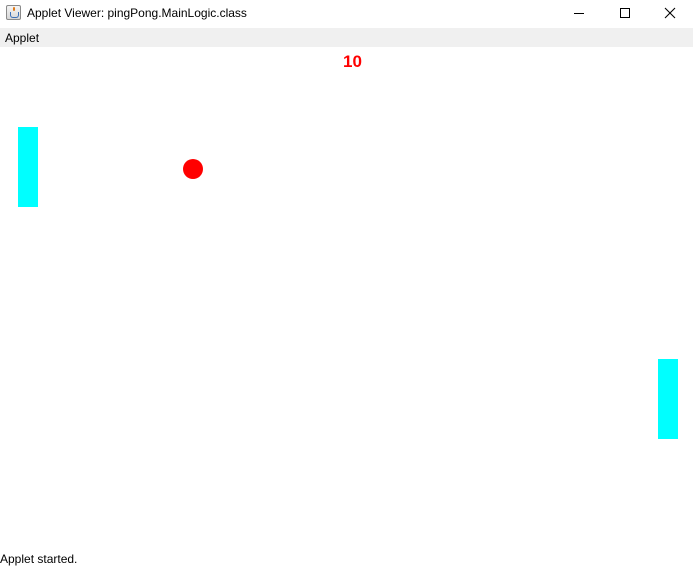 Image resolution: width=693 pixels, height=566 pixels. I want to click on status-text: Applet started., so click(39, 559).